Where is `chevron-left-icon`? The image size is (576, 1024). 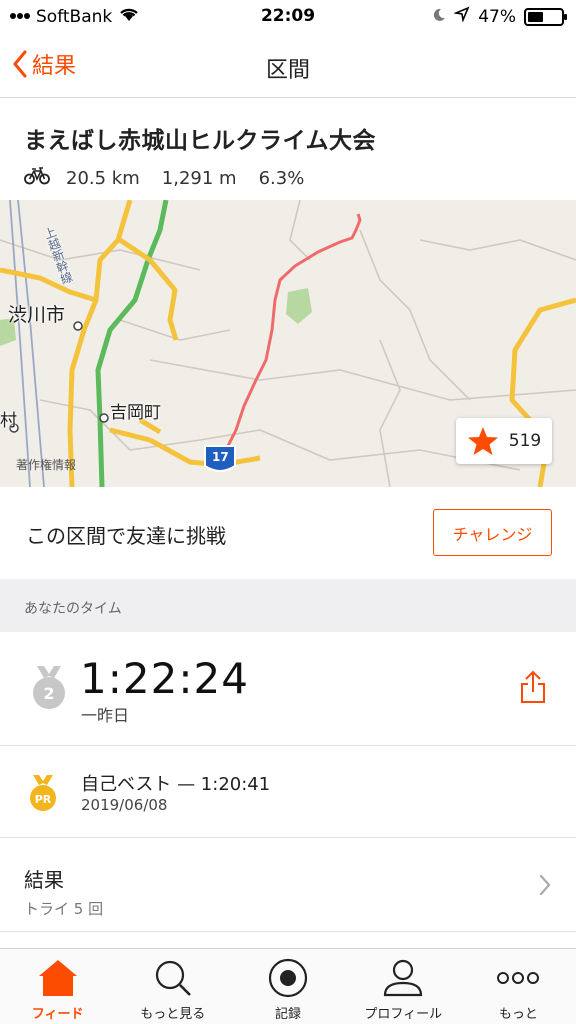 chevron-left-icon is located at coordinates (20, 64).